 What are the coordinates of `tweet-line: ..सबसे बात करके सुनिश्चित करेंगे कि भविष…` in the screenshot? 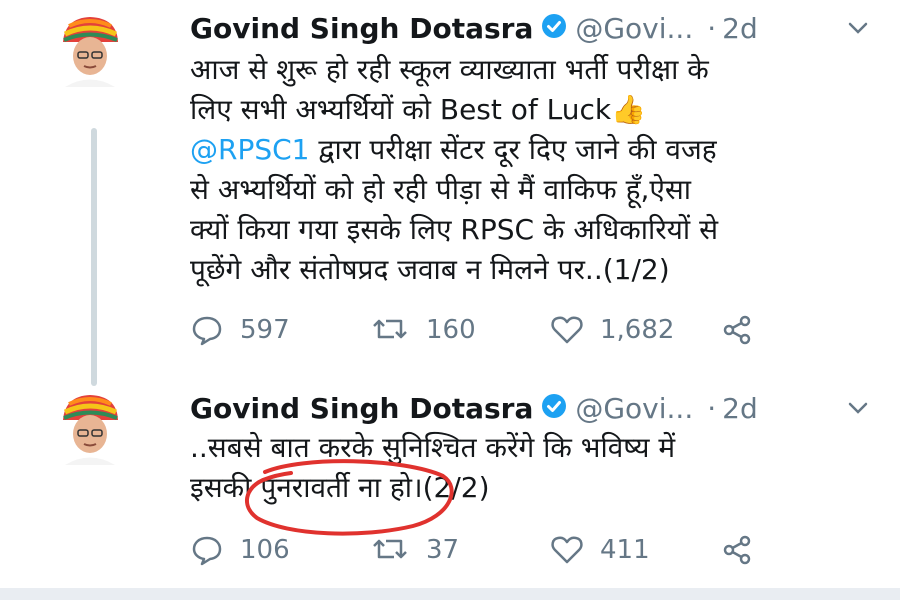 It's located at (433, 447).